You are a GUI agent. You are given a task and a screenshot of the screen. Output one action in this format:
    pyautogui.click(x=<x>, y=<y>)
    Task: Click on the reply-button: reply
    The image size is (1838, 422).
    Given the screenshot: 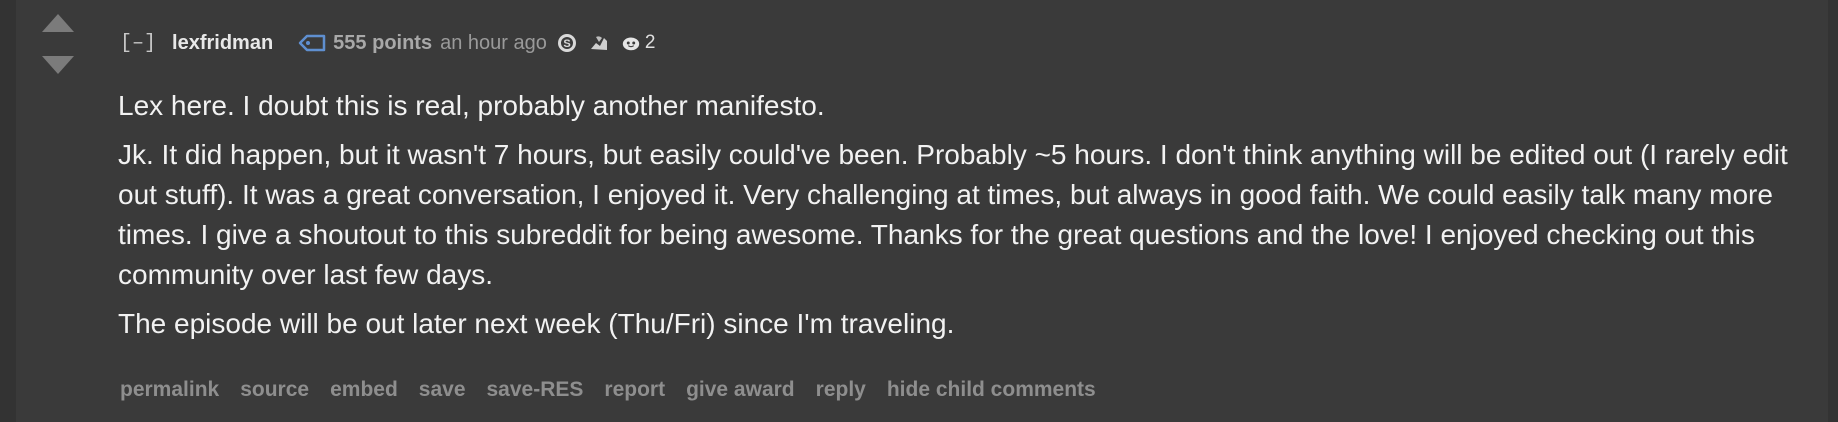 What is the action you would take?
    pyautogui.click(x=841, y=390)
    